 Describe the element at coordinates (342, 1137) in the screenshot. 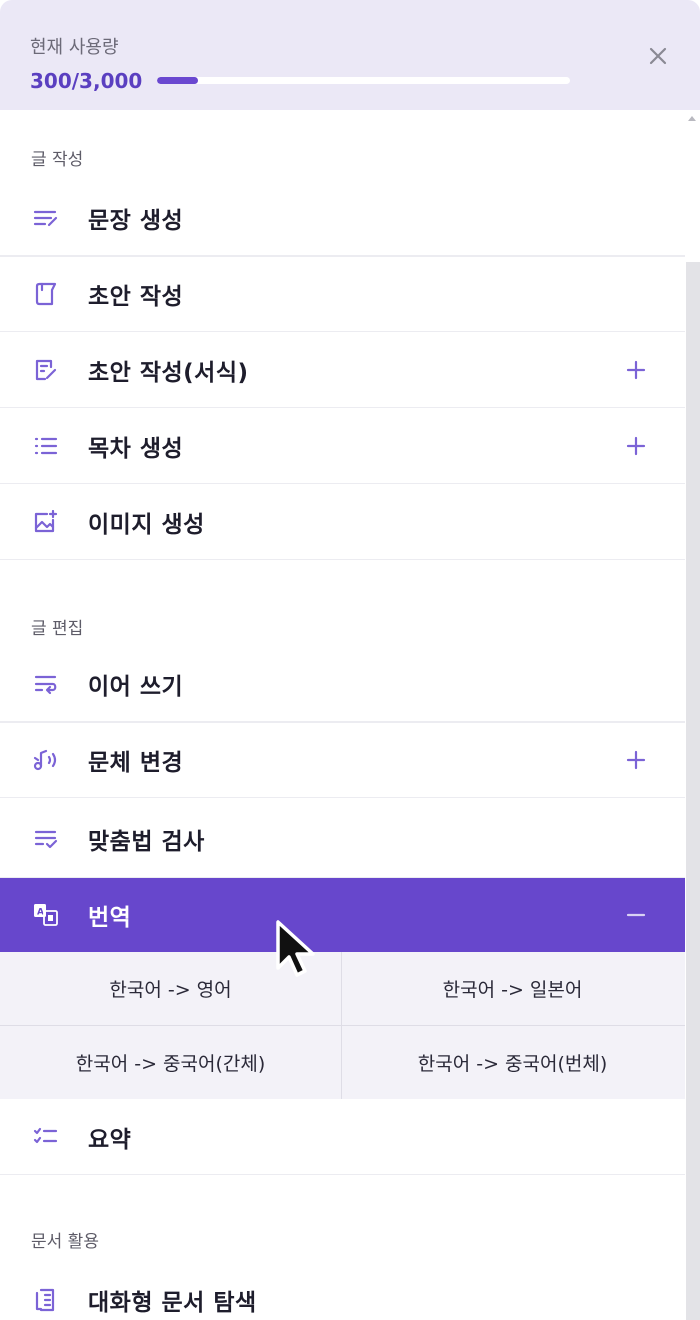

I see `menu-item-summarize: 요약` at that location.